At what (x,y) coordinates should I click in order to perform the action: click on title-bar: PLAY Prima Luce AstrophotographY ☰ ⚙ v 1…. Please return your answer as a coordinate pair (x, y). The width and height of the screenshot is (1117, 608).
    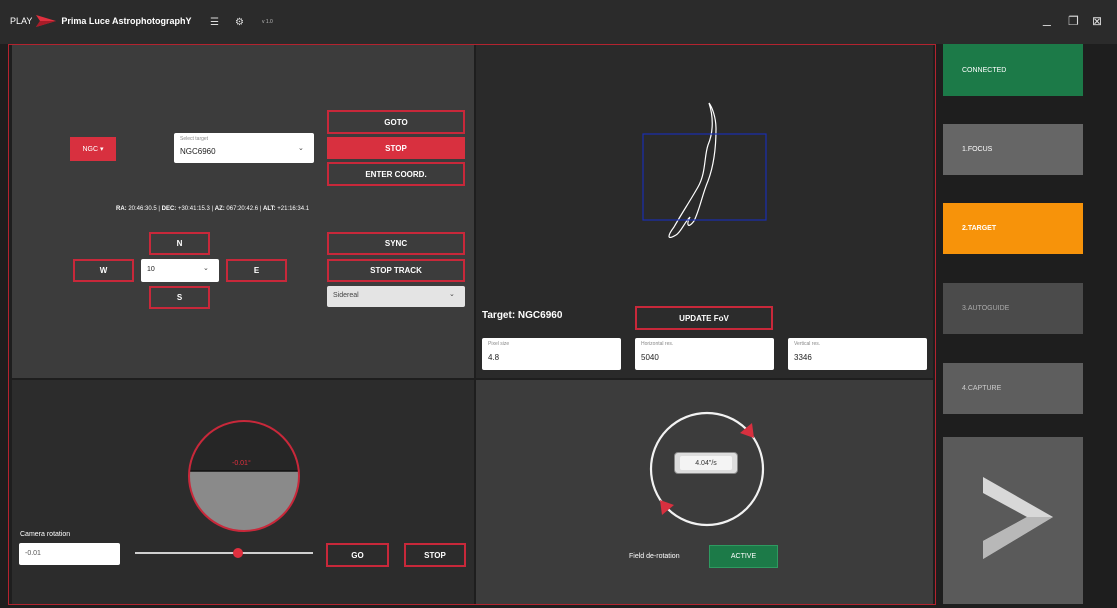
    Looking at the image, I should click on (558, 22).